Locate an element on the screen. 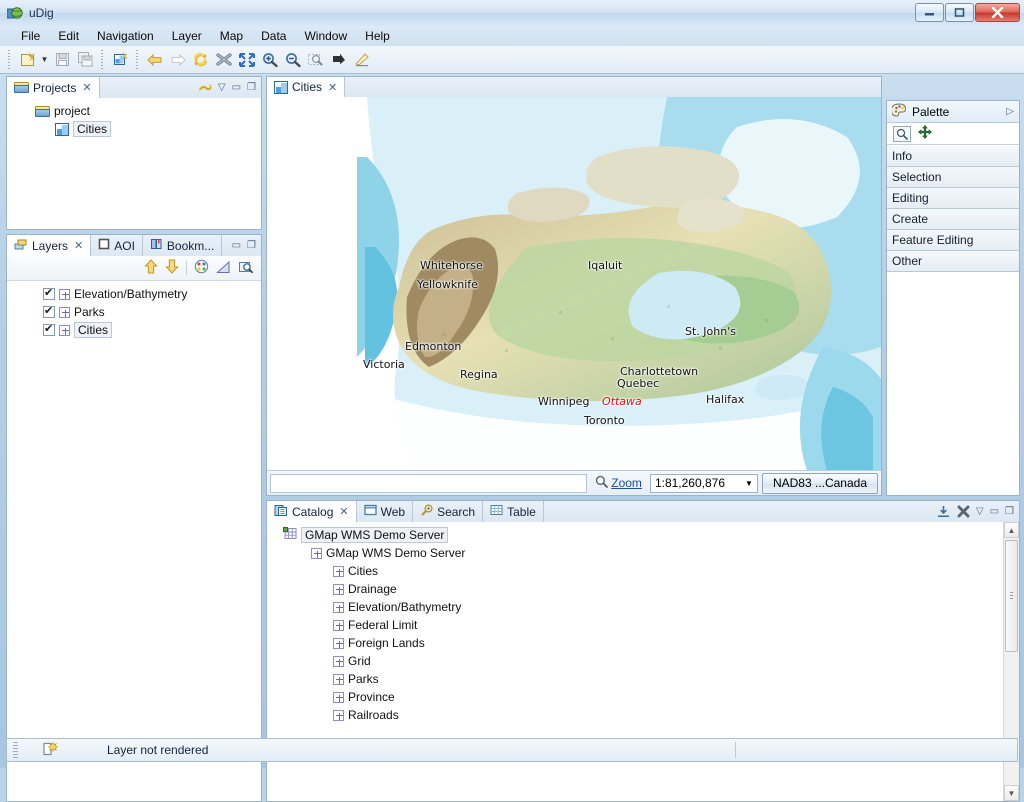 This screenshot has width=1024, height=802. zoom-extent-icon is located at coordinates (247, 60).